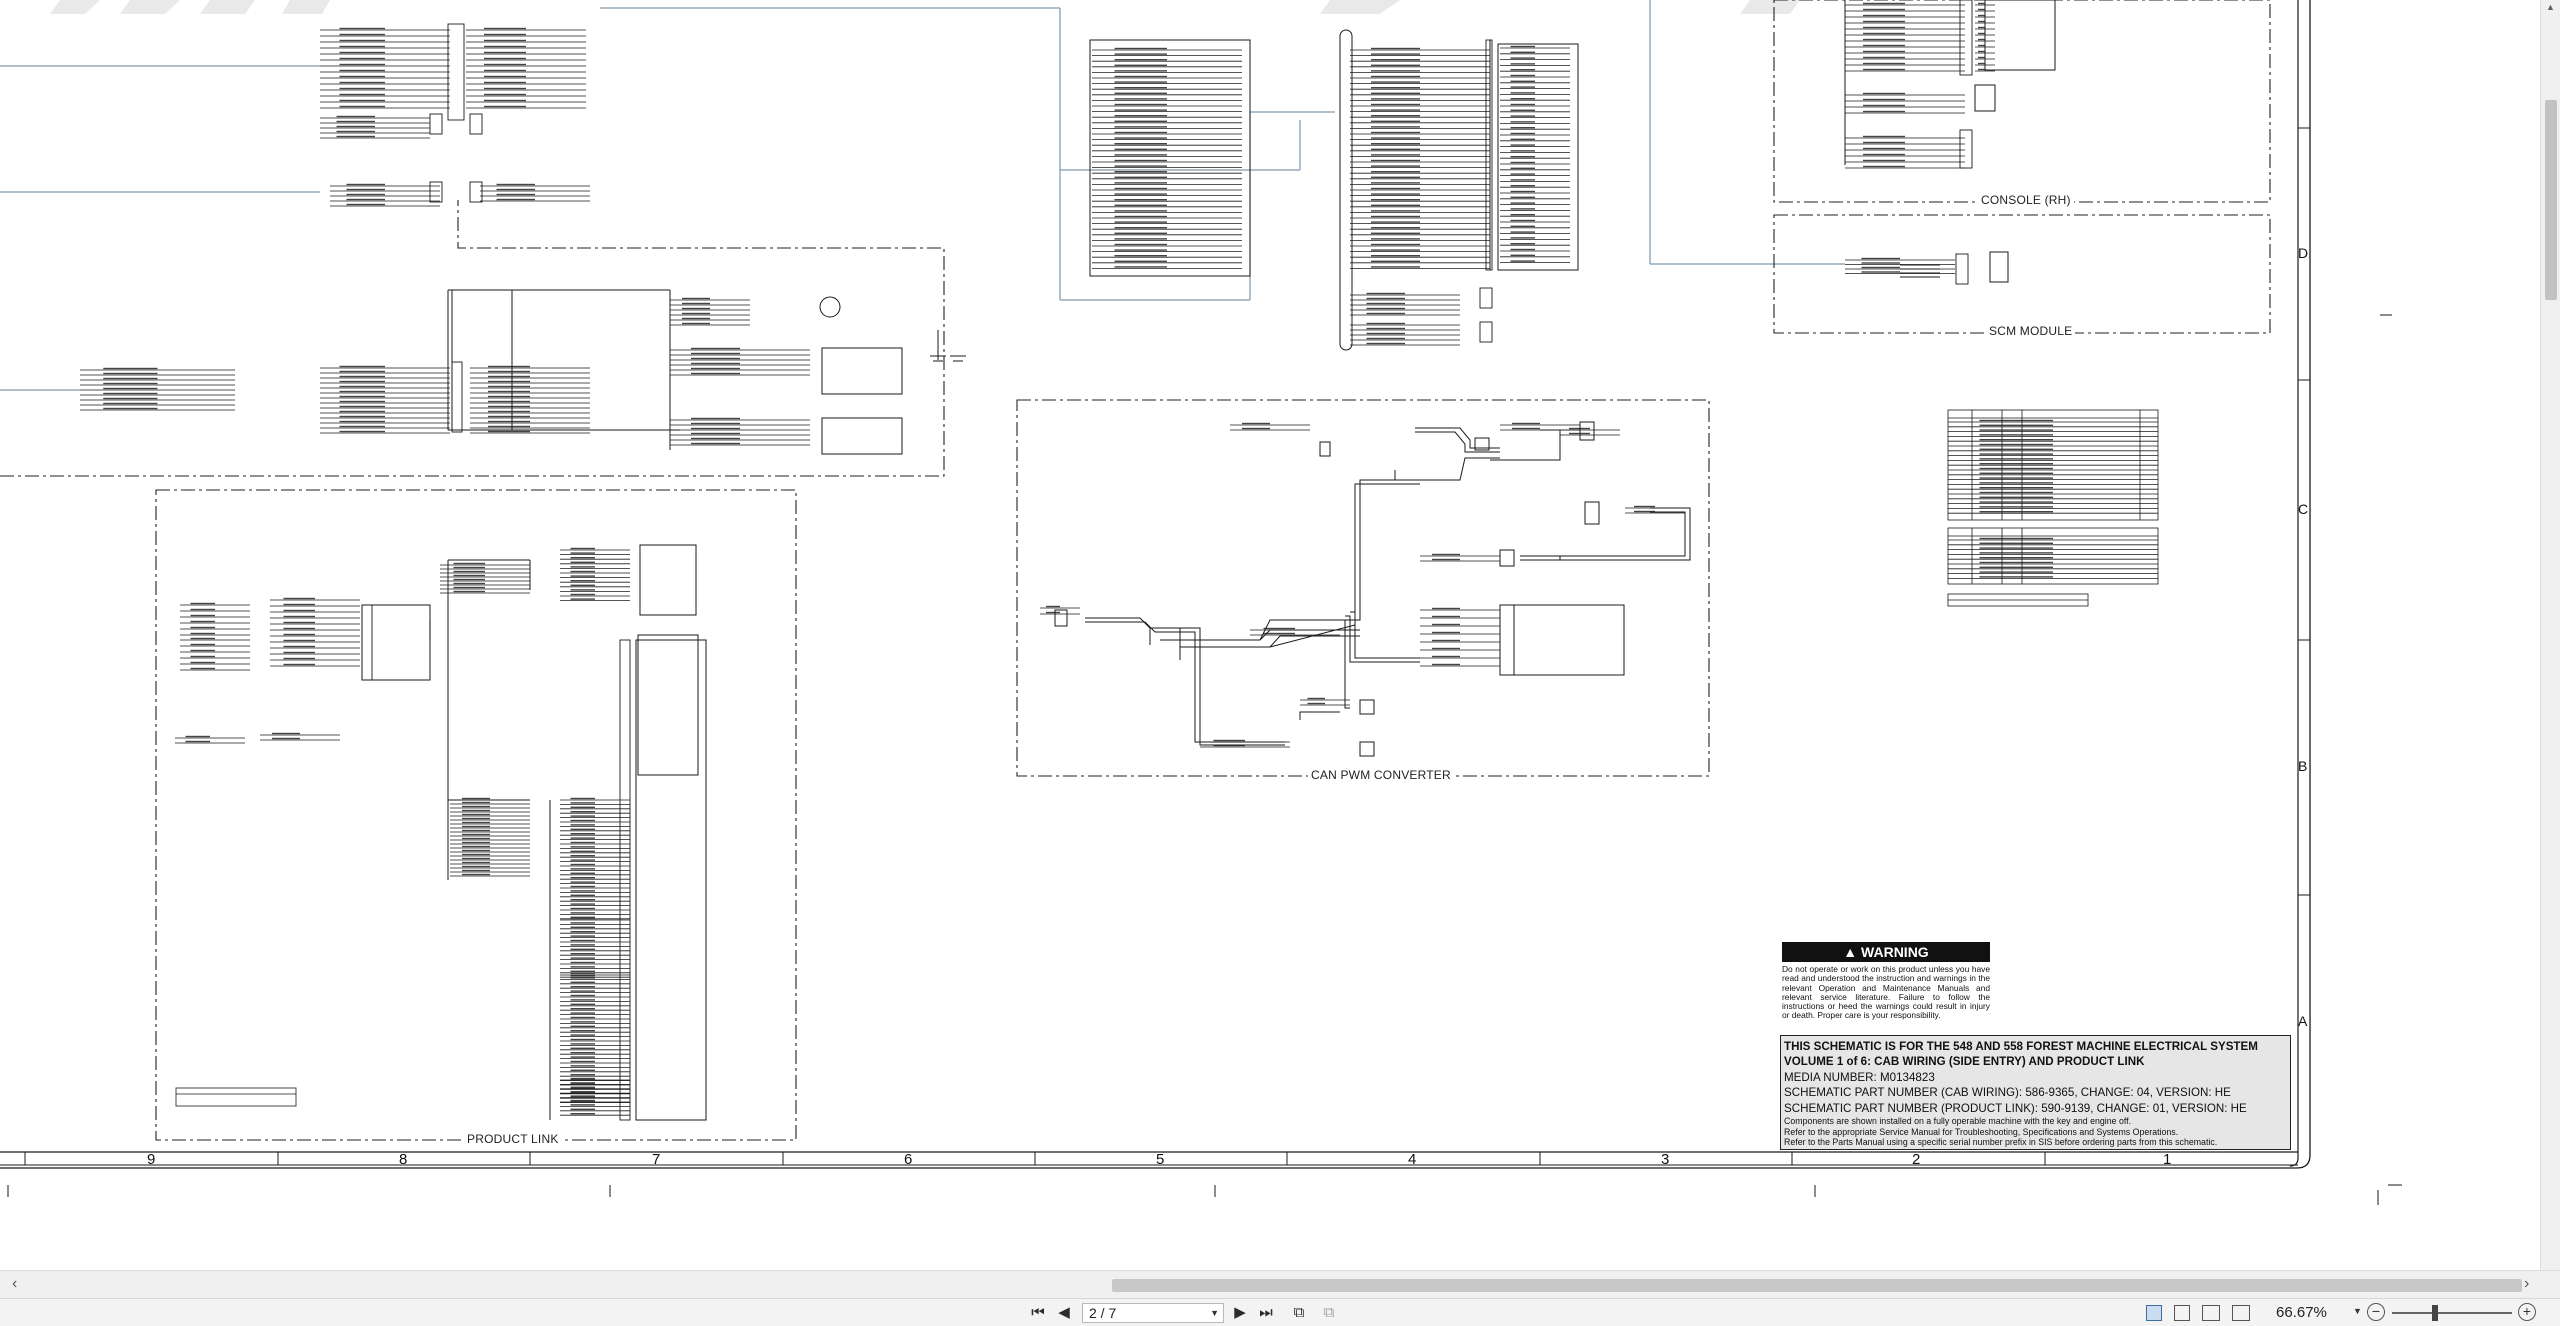 The height and width of the screenshot is (1326, 2560). What do you see at coordinates (2167, 1159) in the screenshot?
I see `zone-column-label: 1` at bounding box center [2167, 1159].